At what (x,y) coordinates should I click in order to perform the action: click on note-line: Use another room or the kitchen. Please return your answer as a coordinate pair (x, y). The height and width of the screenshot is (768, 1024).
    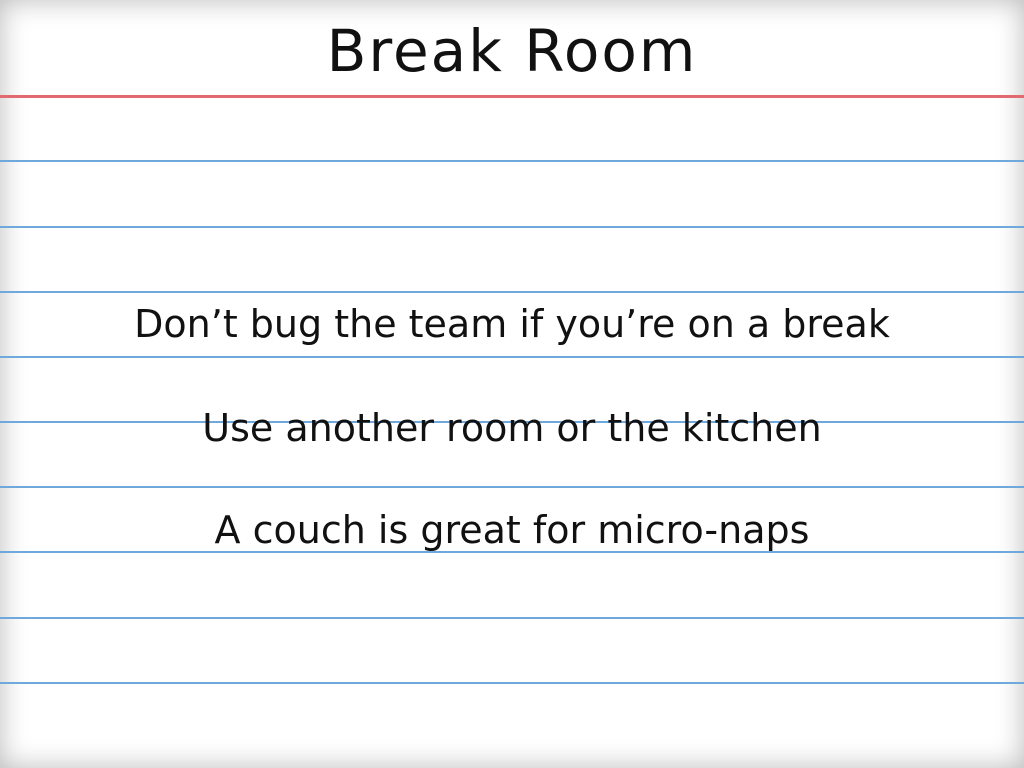
    Looking at the image, I should click on (512, 428).